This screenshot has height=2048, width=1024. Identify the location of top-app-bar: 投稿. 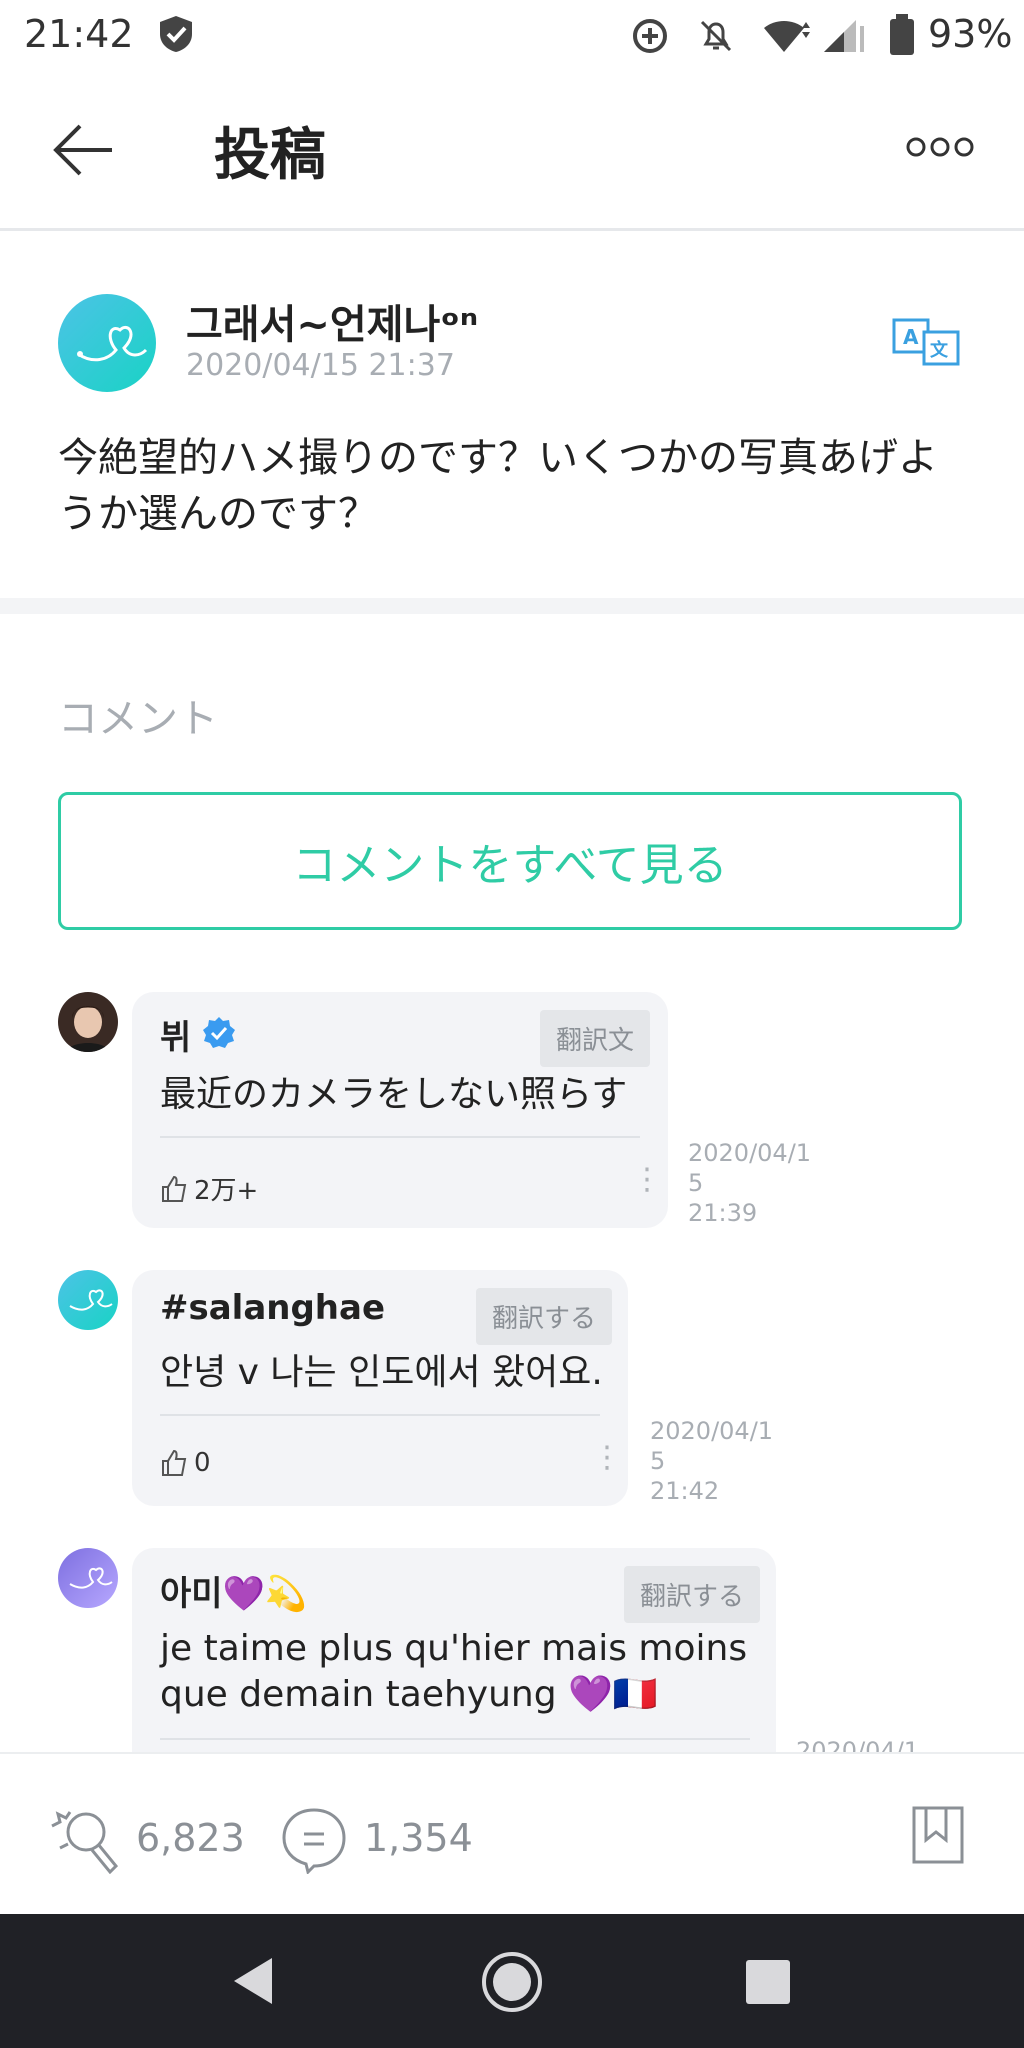
(512, 150).